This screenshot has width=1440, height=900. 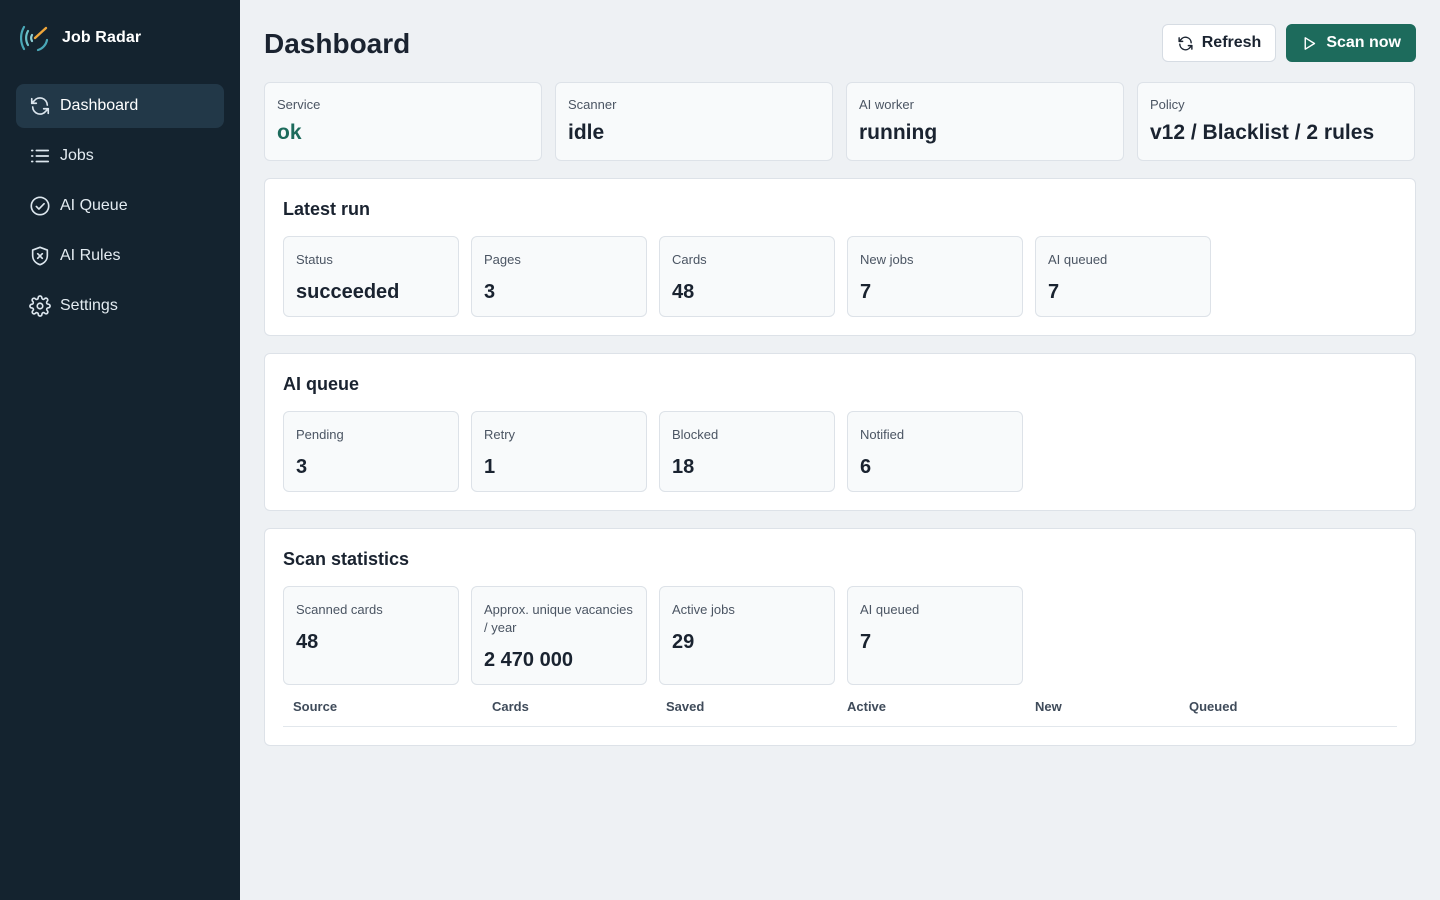 I want to click on summary-card-policy: Policy v12 / Blacklist / 2 rules, so click(x=1276, y=121).